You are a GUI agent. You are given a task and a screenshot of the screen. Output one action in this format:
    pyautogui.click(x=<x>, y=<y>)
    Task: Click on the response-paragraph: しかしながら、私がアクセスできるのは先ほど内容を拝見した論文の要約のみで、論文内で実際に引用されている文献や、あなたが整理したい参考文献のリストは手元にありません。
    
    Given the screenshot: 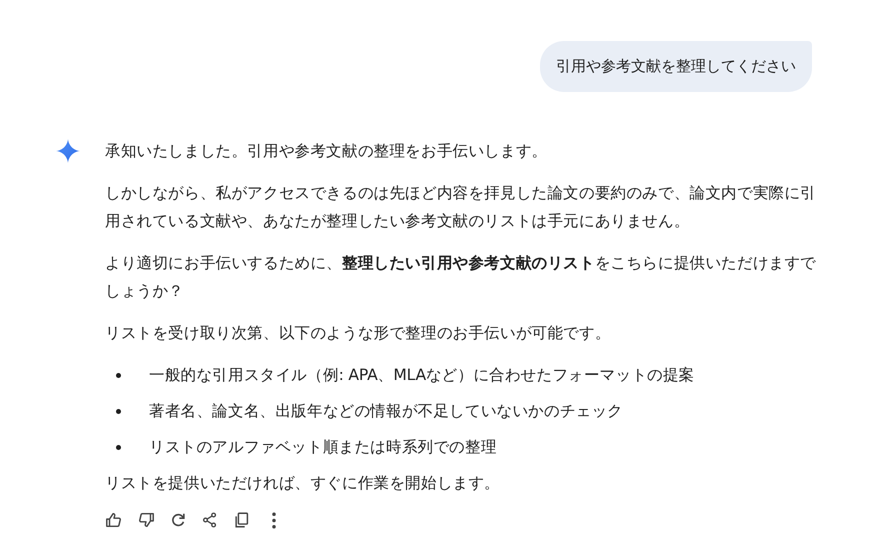 What is the action you would take?
    pyautogui.click(x=461, y=207)
    